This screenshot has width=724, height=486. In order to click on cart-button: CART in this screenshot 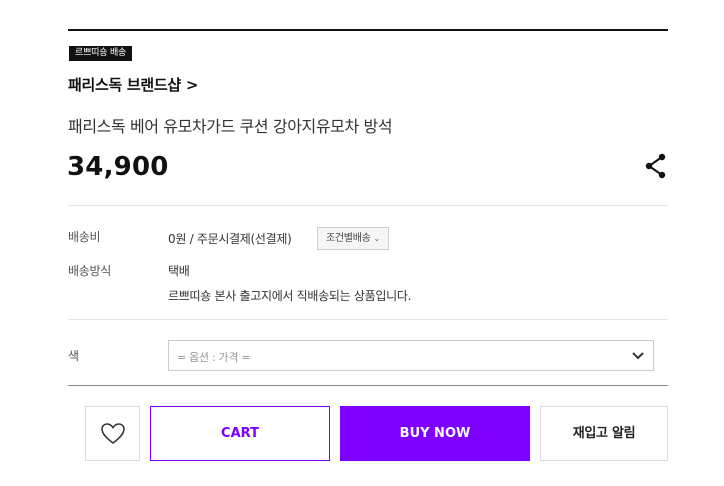, I will do `click(240, 433)`.